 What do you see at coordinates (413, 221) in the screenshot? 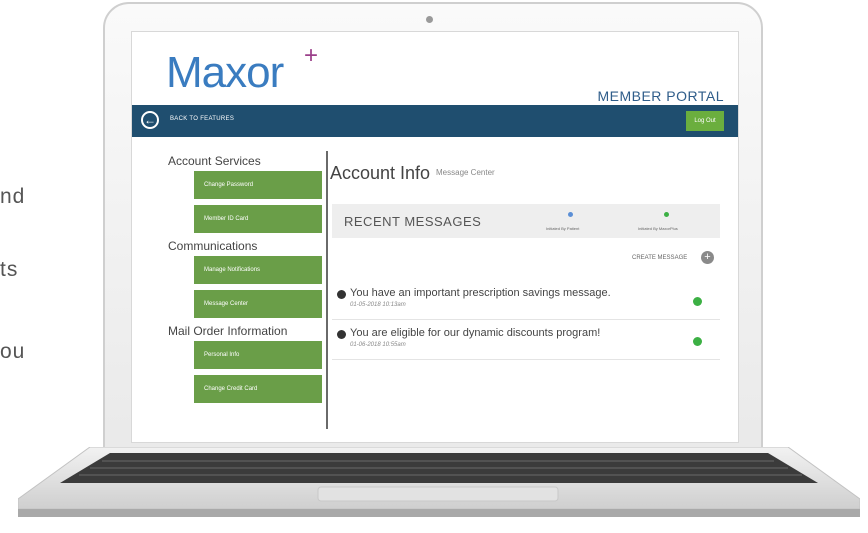
I see `recent-messages-title: RECENT MESSAGES` at bounding box center [413, 221].